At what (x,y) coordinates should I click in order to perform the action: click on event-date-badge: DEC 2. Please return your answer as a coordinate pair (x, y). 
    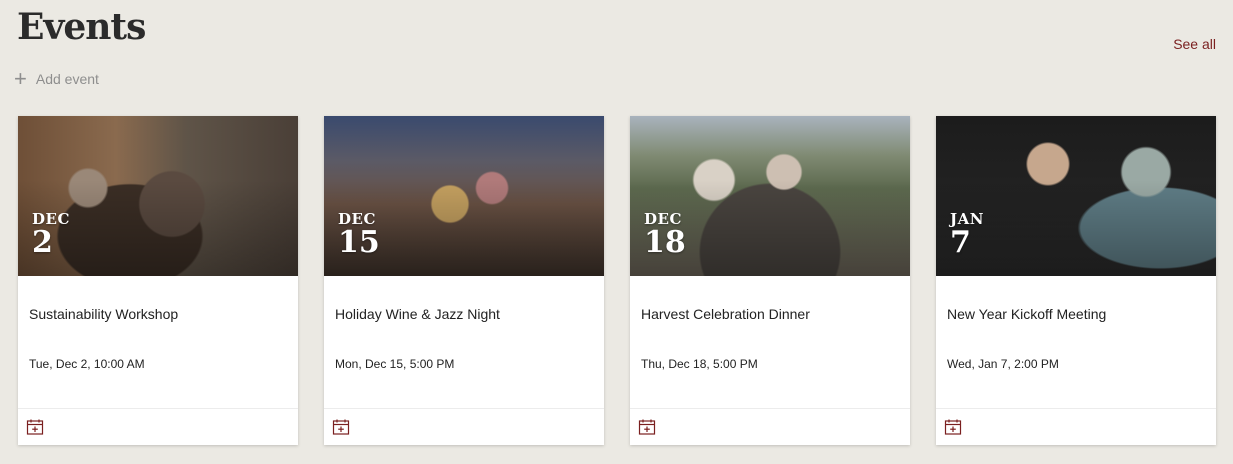
    Looking at the image, I should click on (51, 234).